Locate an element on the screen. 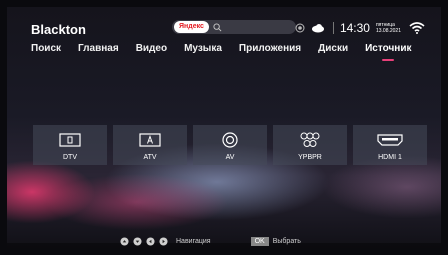  source-hdmi: HDMI 1 is located at coordinates (390, 145).